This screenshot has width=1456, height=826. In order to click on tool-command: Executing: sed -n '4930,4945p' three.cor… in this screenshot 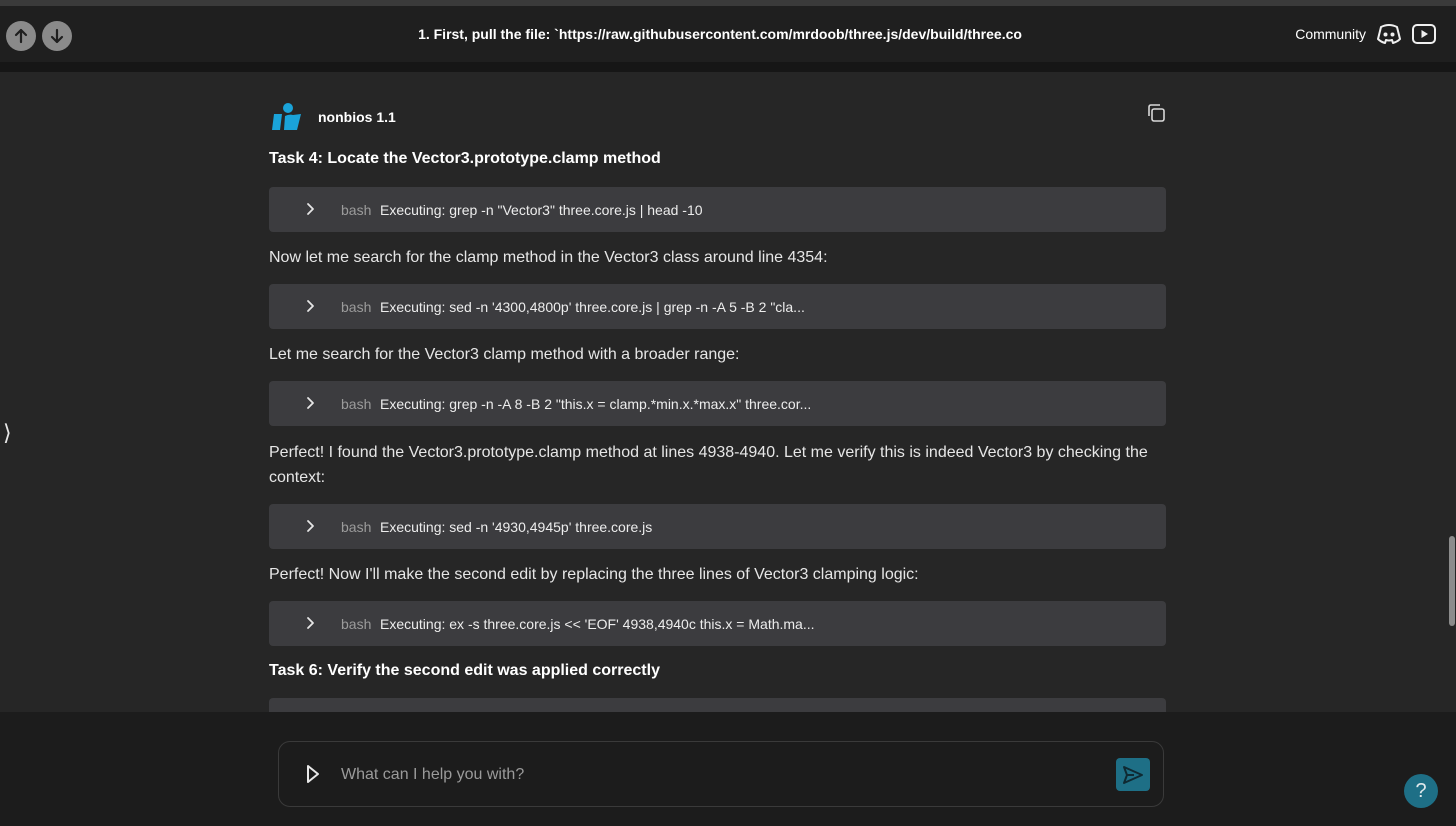, I will do `click(516, 526)`.